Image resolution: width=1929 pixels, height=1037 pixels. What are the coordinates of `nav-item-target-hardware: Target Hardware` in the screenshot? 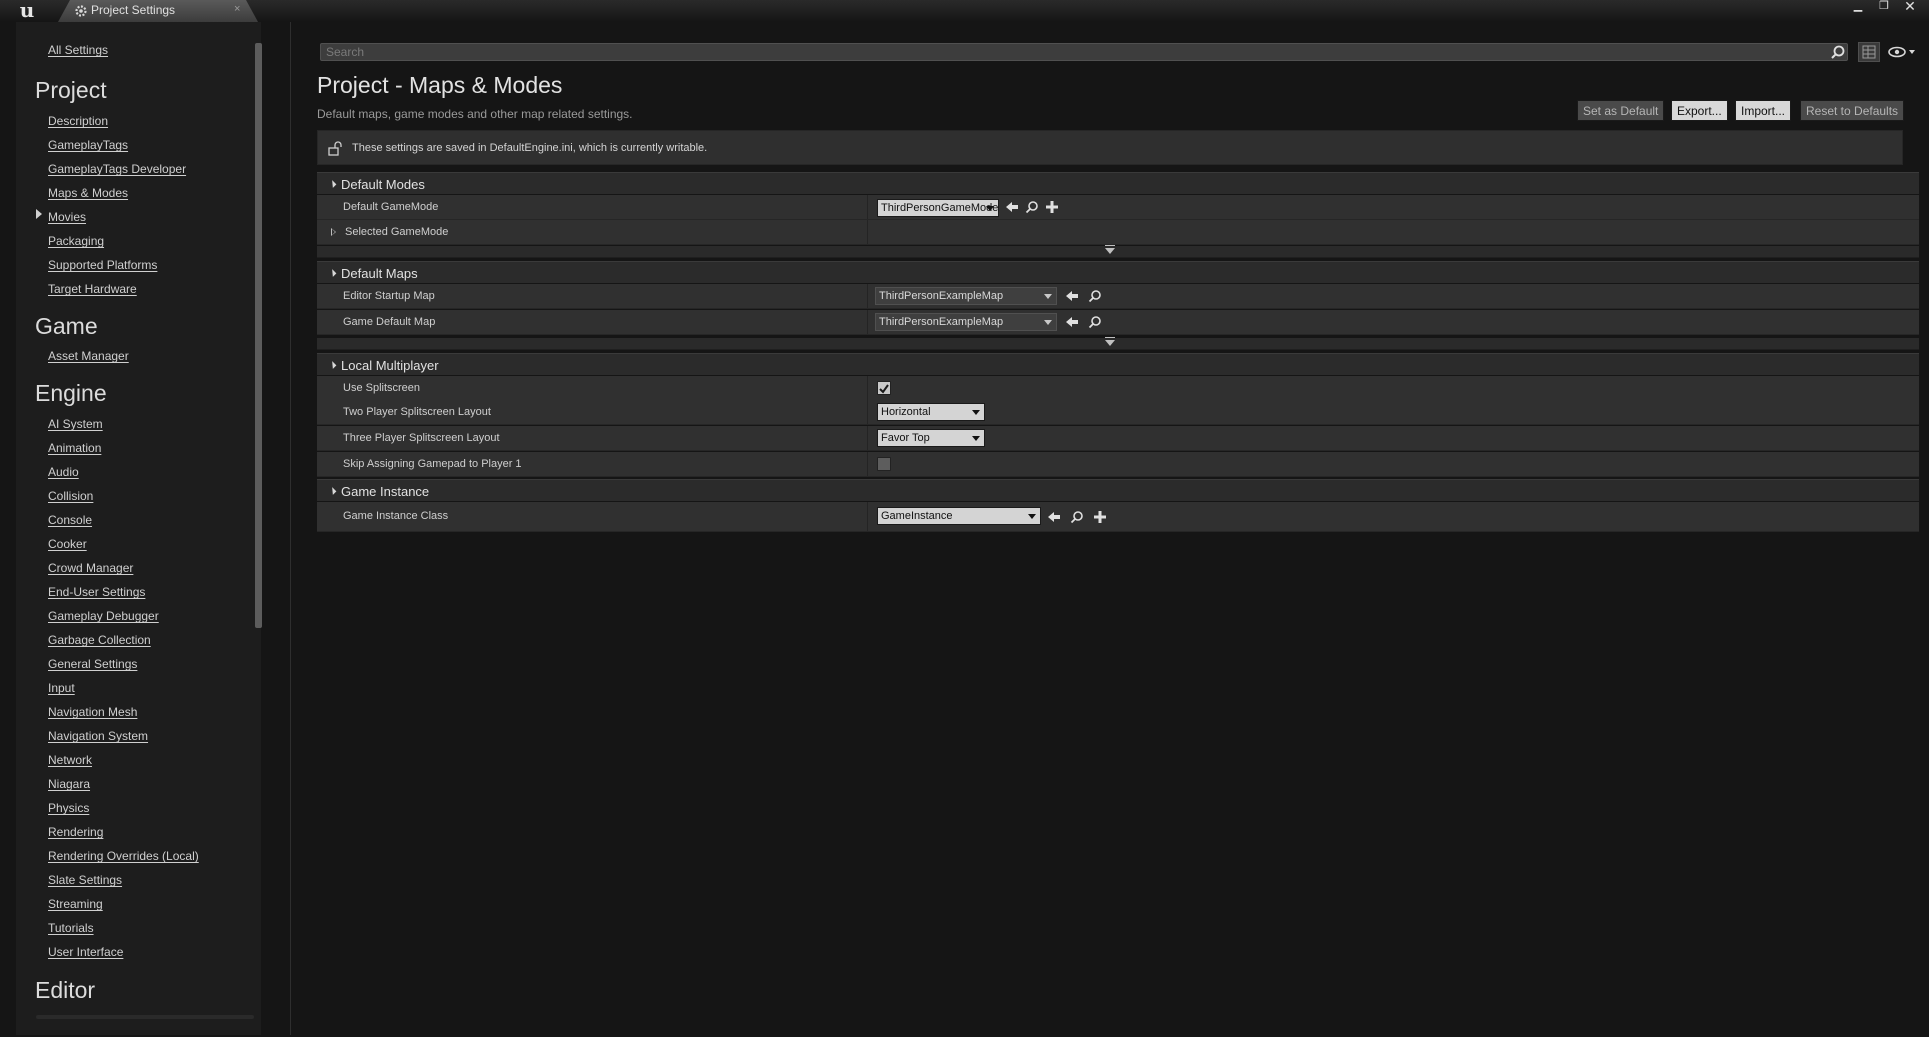 It's located at (92, 289).